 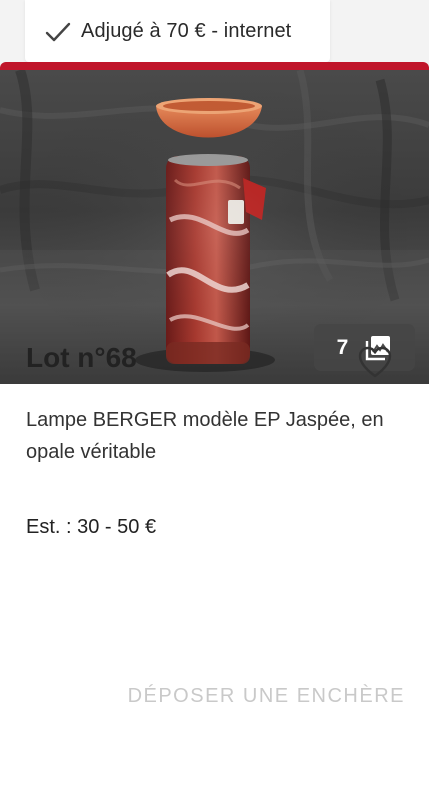 I want to click on place-bid-button: DÉPOSER UNE ENCHÈRE, so click(x=250, y=696).